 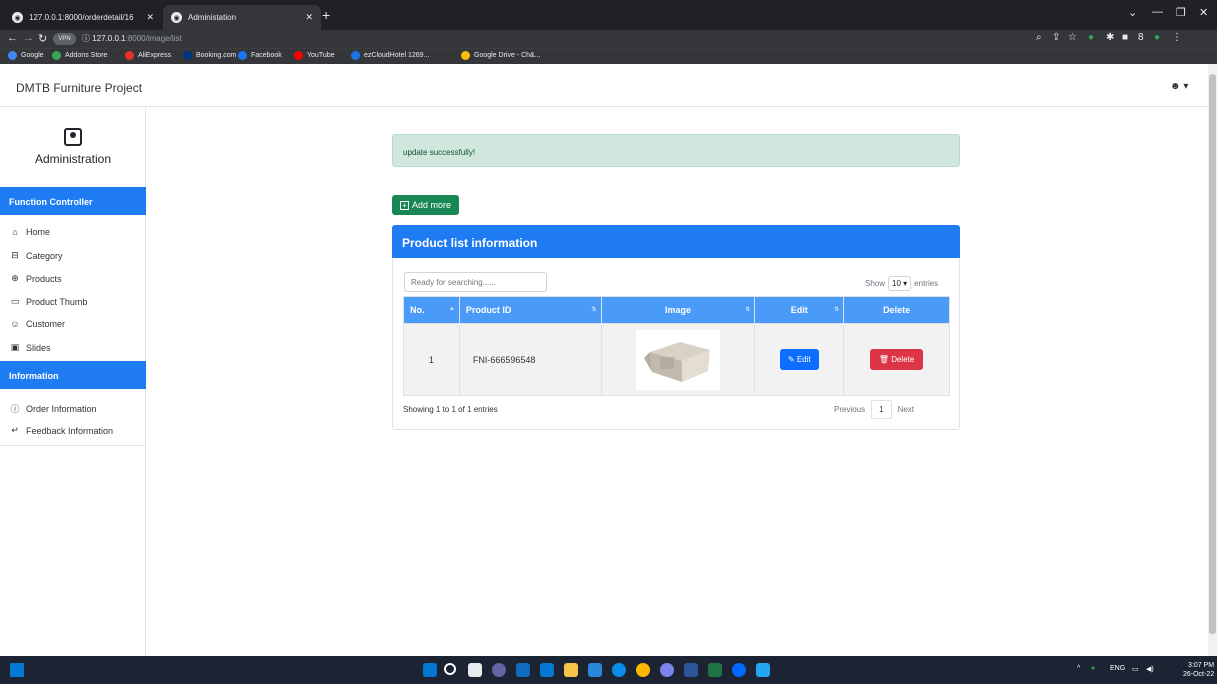 I want to click on close-window-icon: ✕, so click(x=1203, y=12).